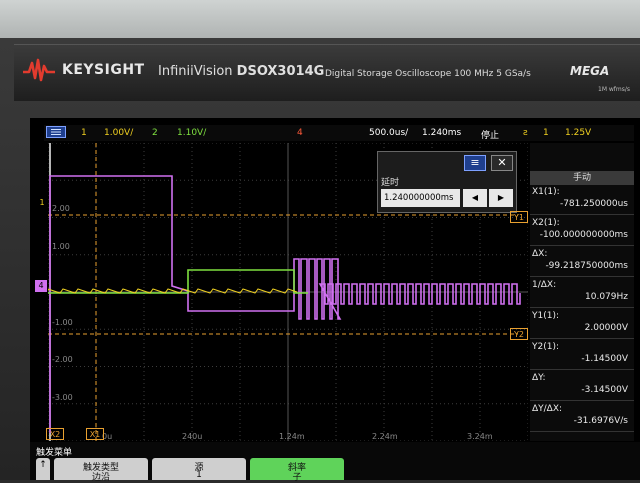 The width and height of the screenshot is (640, 483). I want to click on softkey-bar: 触发菜单 ↑ 触发类型 边沿 源 1 斜率 子, so click(335, 462).